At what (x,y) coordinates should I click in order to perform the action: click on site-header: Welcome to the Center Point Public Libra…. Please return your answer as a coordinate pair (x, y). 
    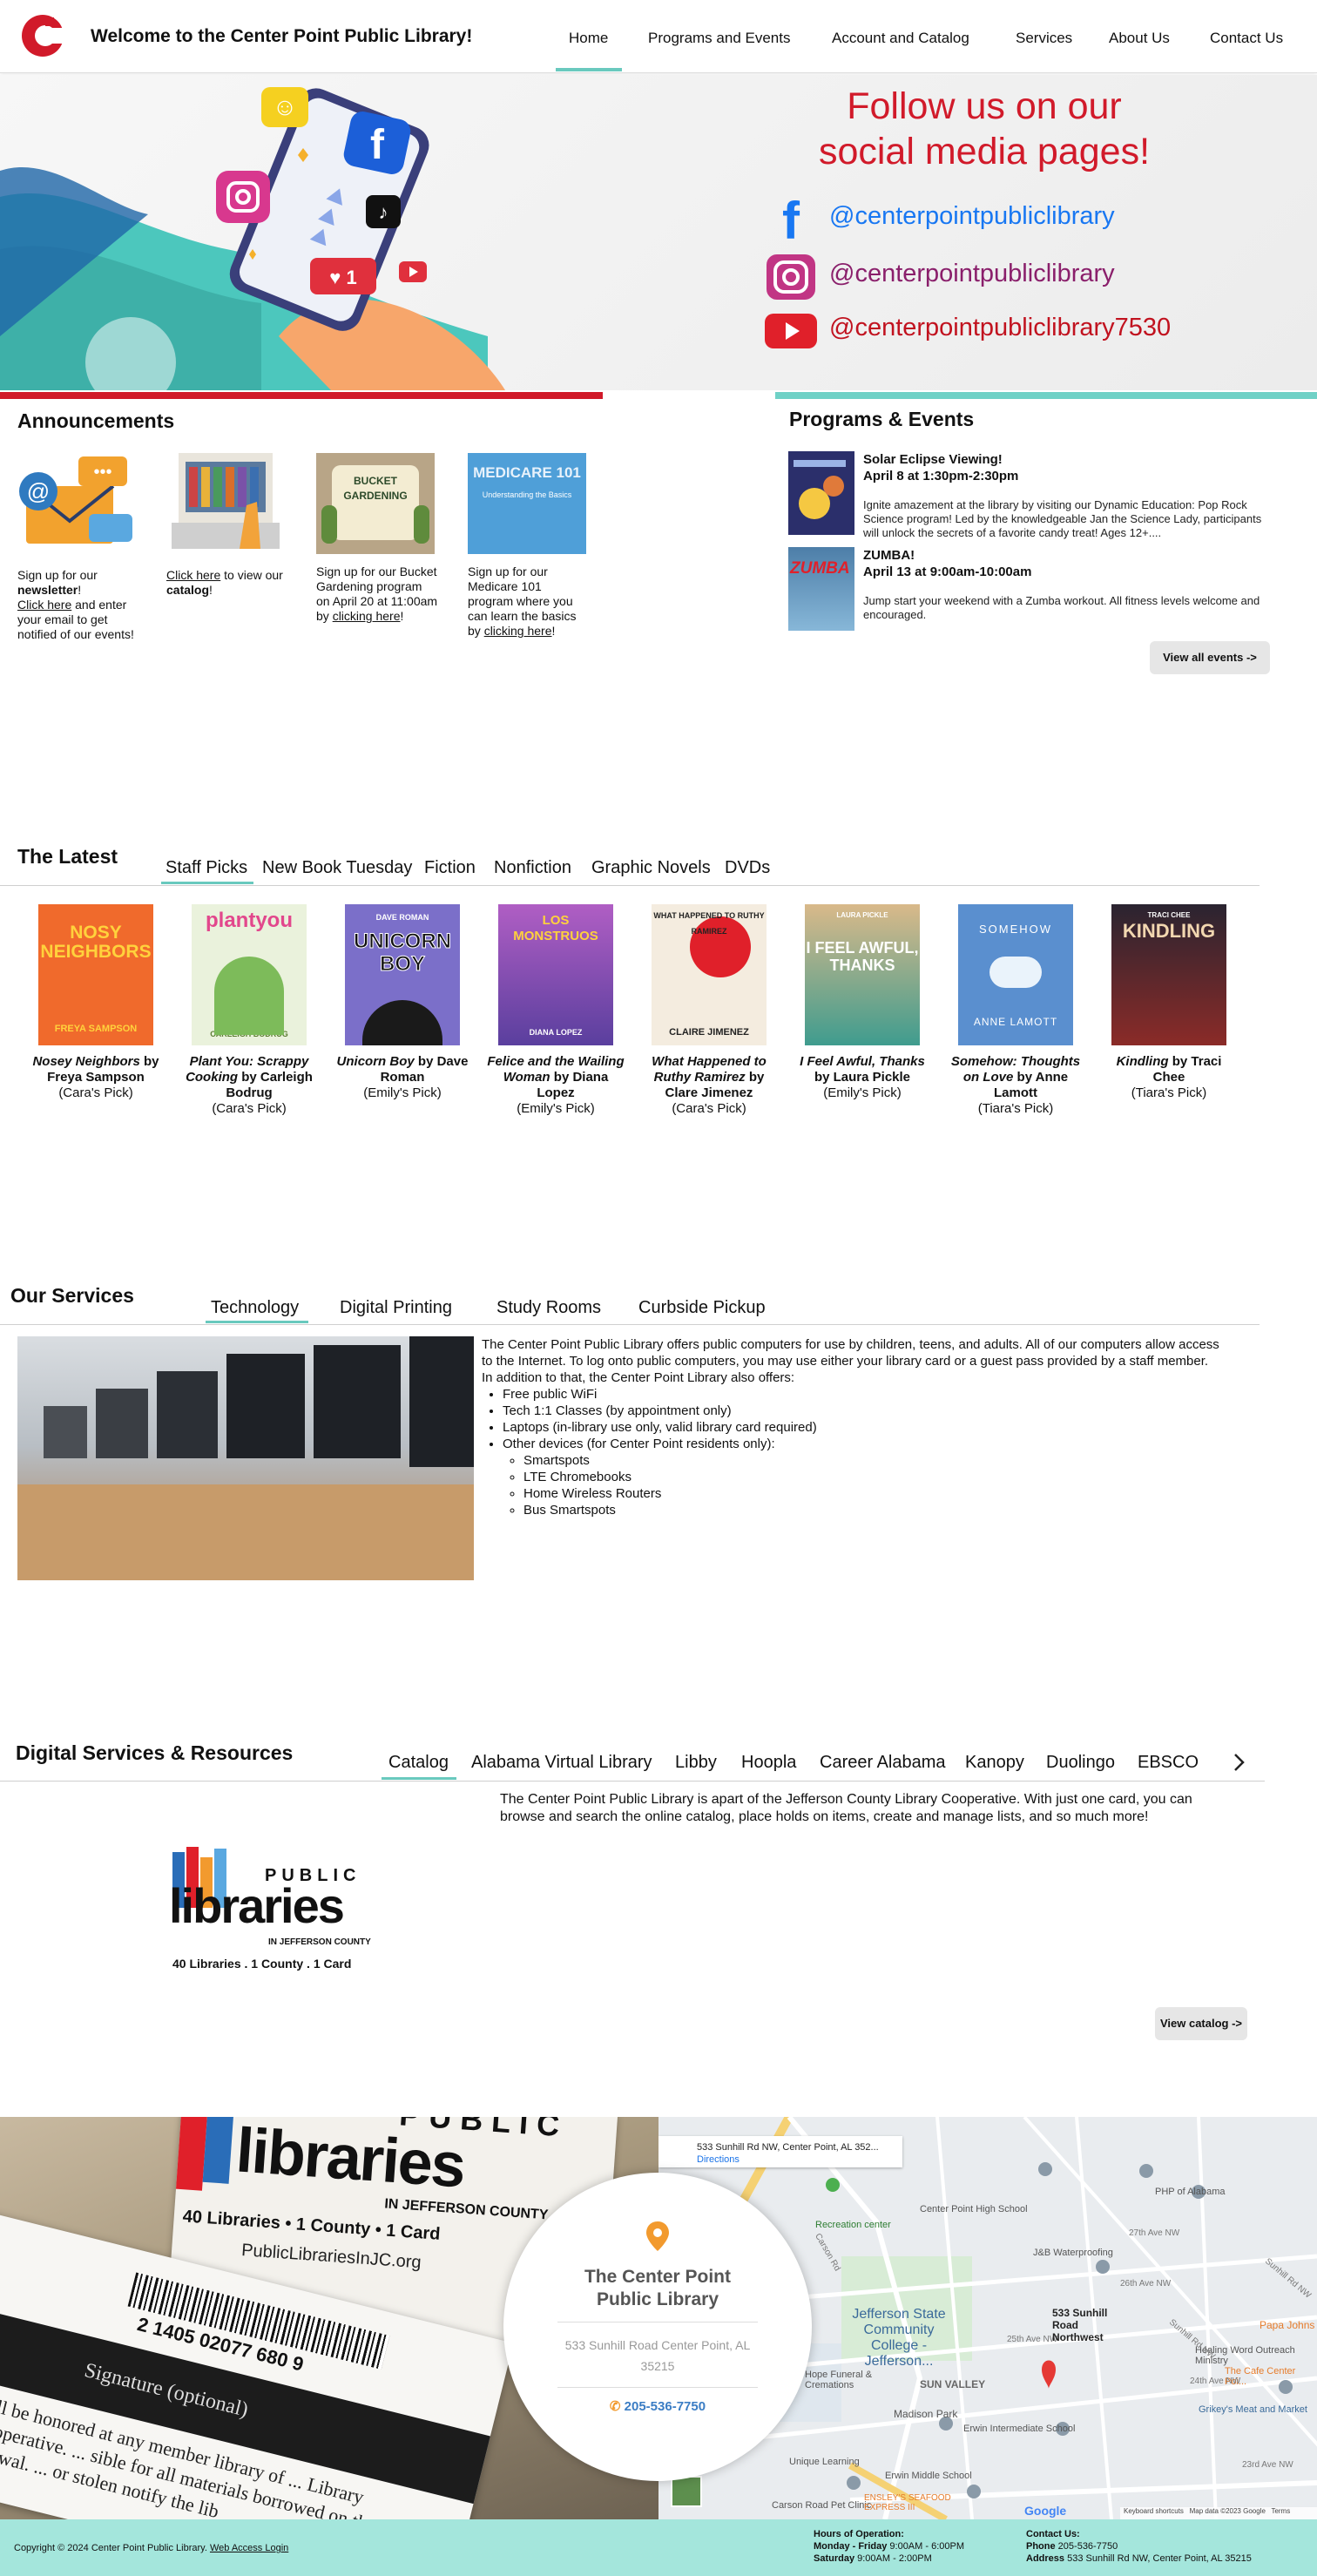
    Looking at the image, I should click on (658, 36).